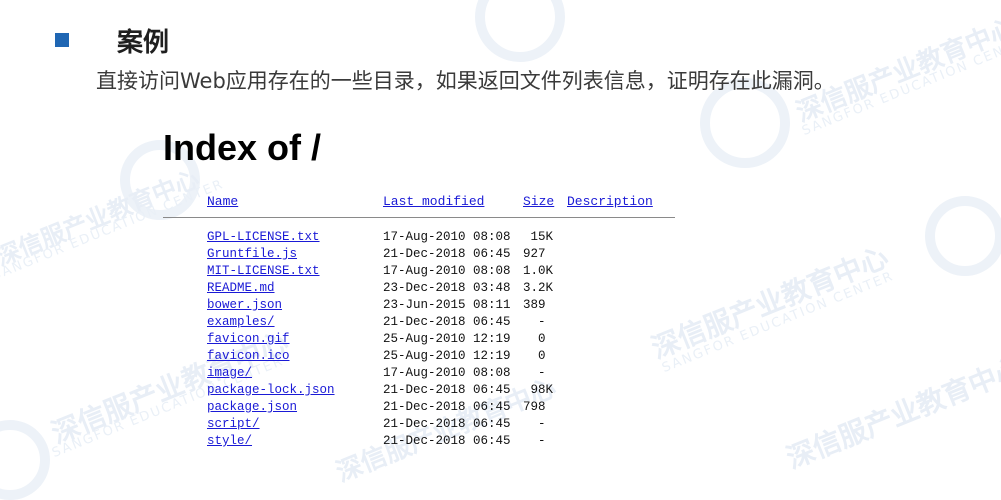  I want to click on file-size: 98K, so click(538, 390).